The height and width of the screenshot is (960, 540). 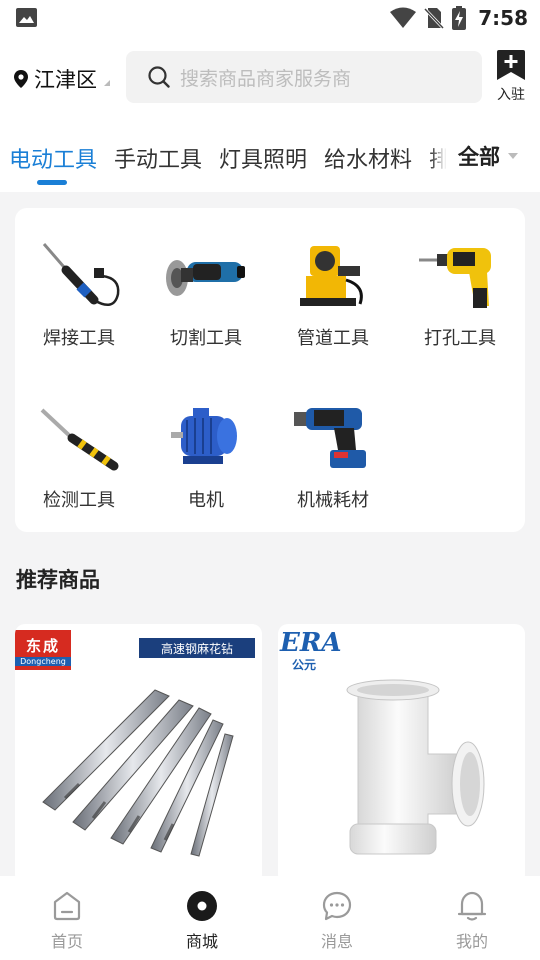 I want to click on category-label: 管道工具, so click(x=333, y=338).